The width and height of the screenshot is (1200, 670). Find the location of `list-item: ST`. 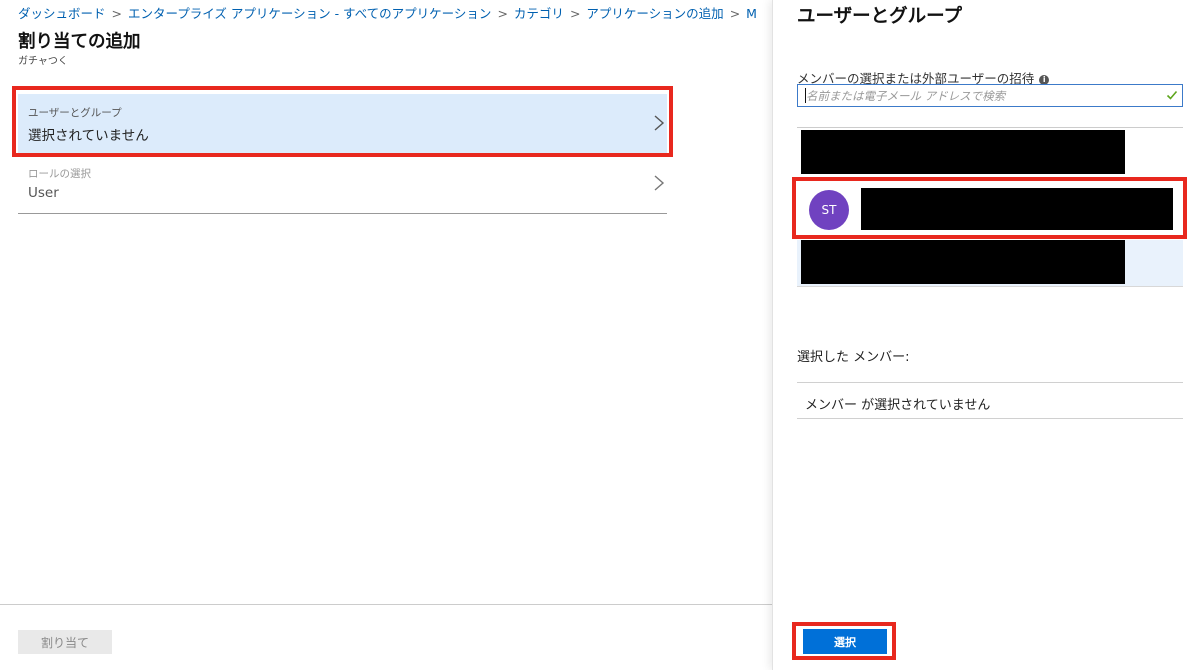

list-item: ST is located at coordinates (990, 211).